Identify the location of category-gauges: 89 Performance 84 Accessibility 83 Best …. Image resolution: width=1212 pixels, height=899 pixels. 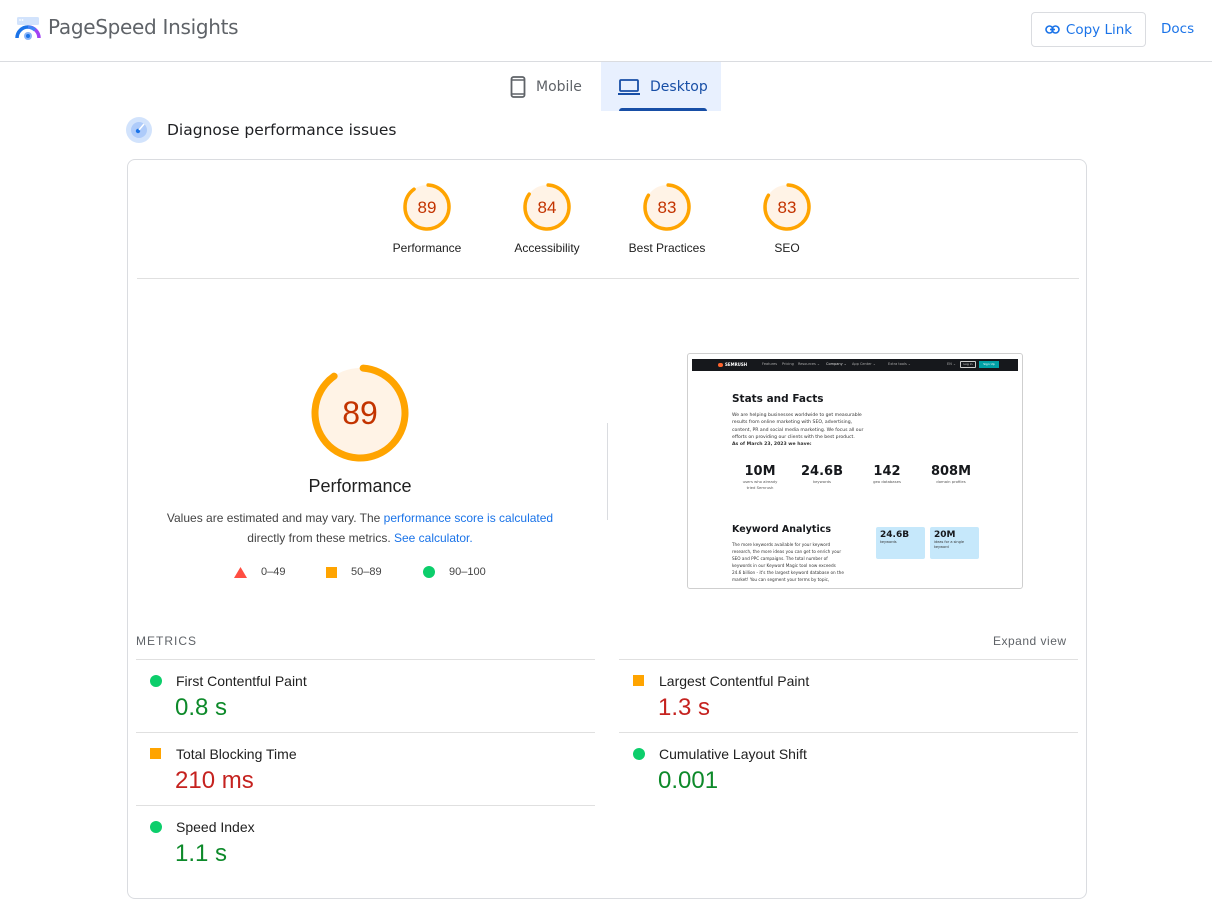
(608, 219).